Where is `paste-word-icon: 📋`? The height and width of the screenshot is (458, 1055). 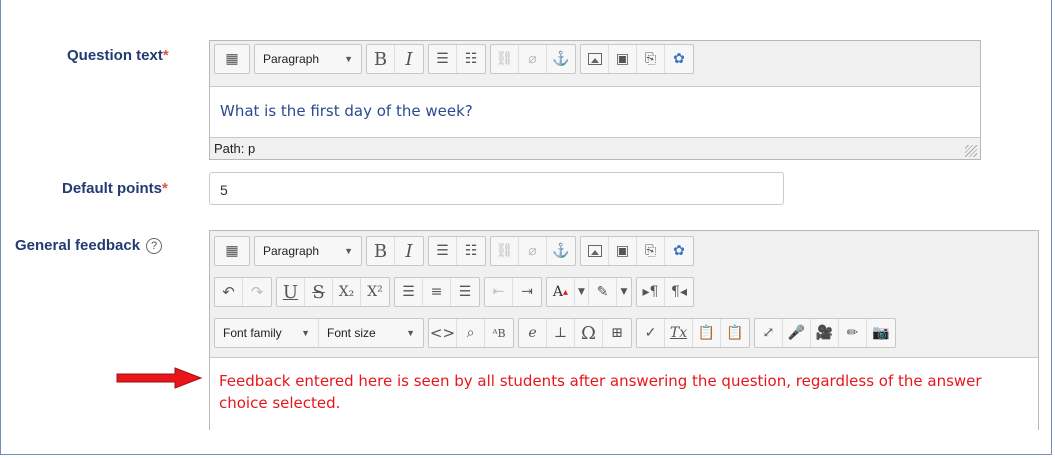 paste-word-icon: 📋 is located at coordinates (735, 333).